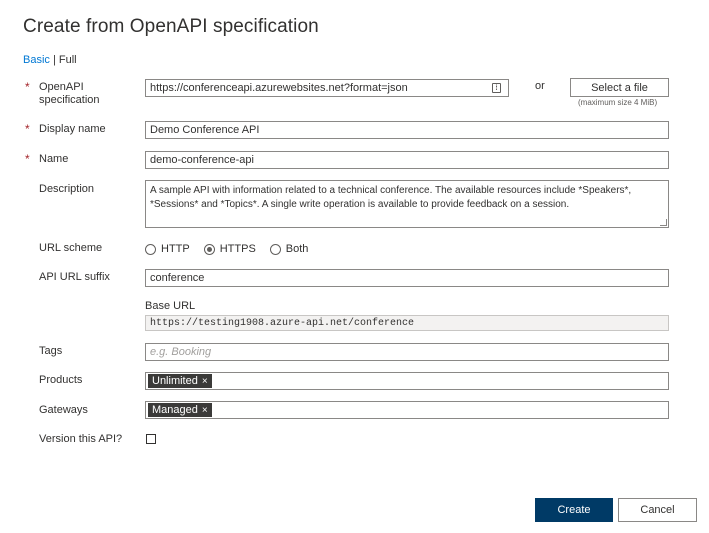 This screenshot has height=533, width=709. I want to click on openapi-spec-label-line1: OpenAPI, so click(61, 87).